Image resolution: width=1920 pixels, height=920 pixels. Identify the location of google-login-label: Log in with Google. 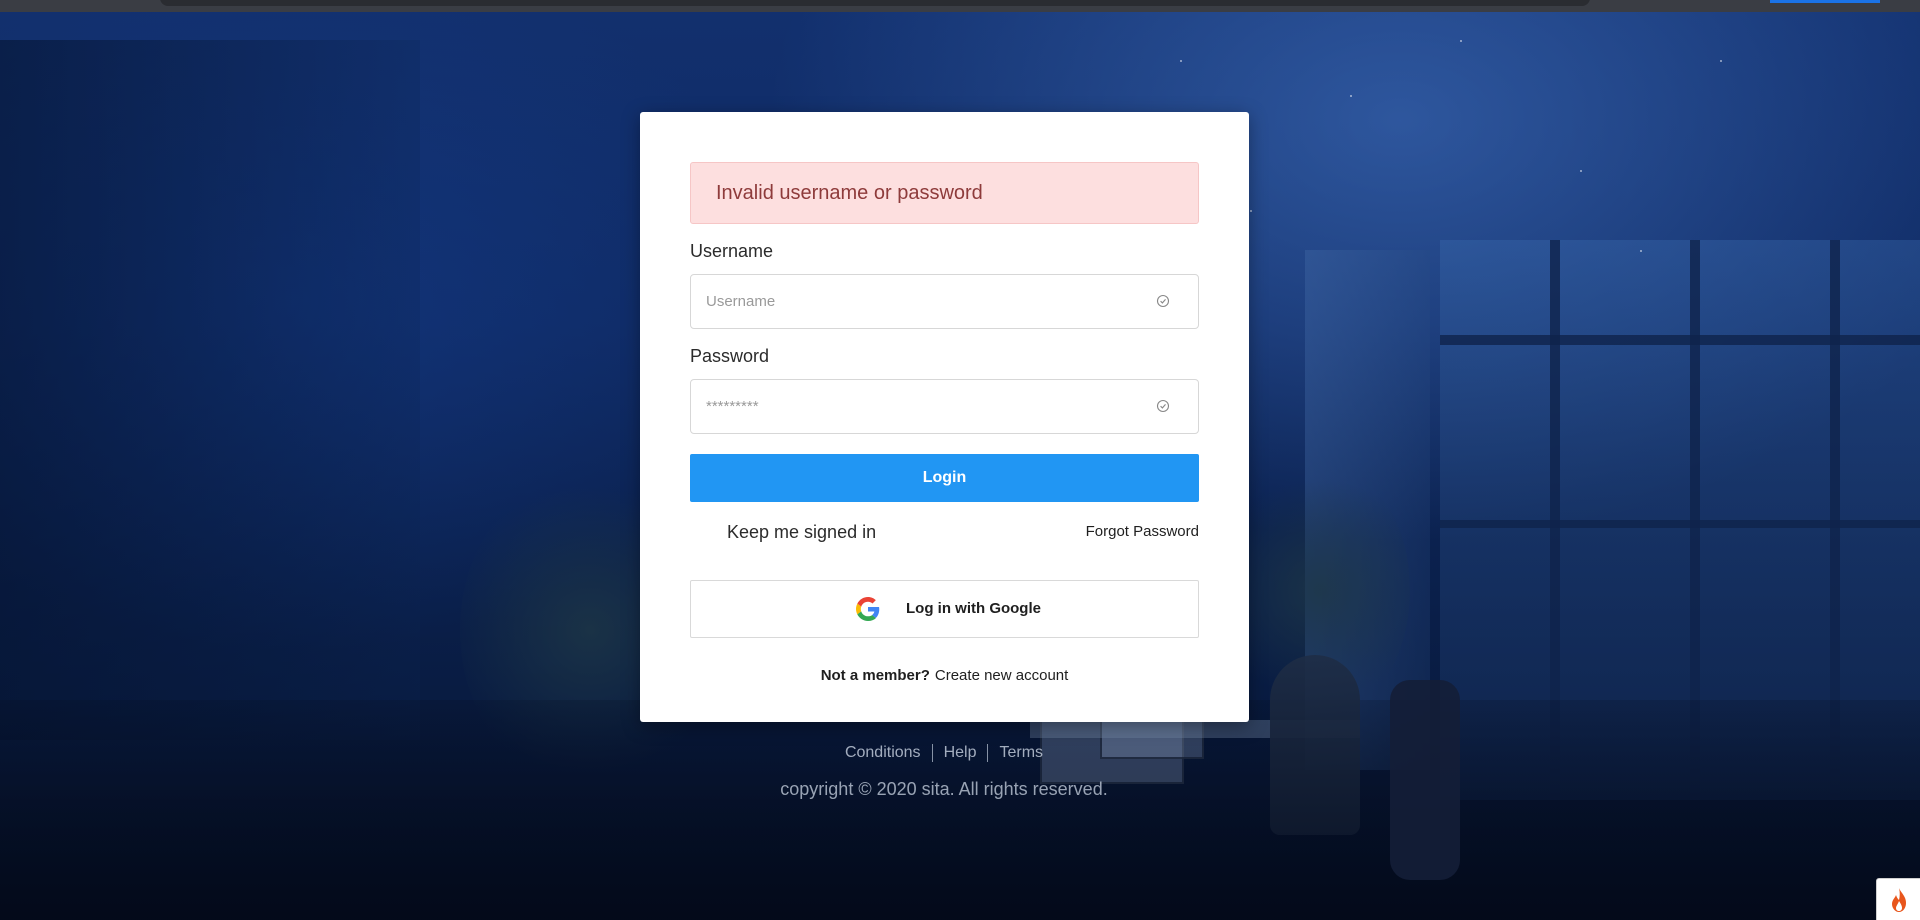
(973, 608).